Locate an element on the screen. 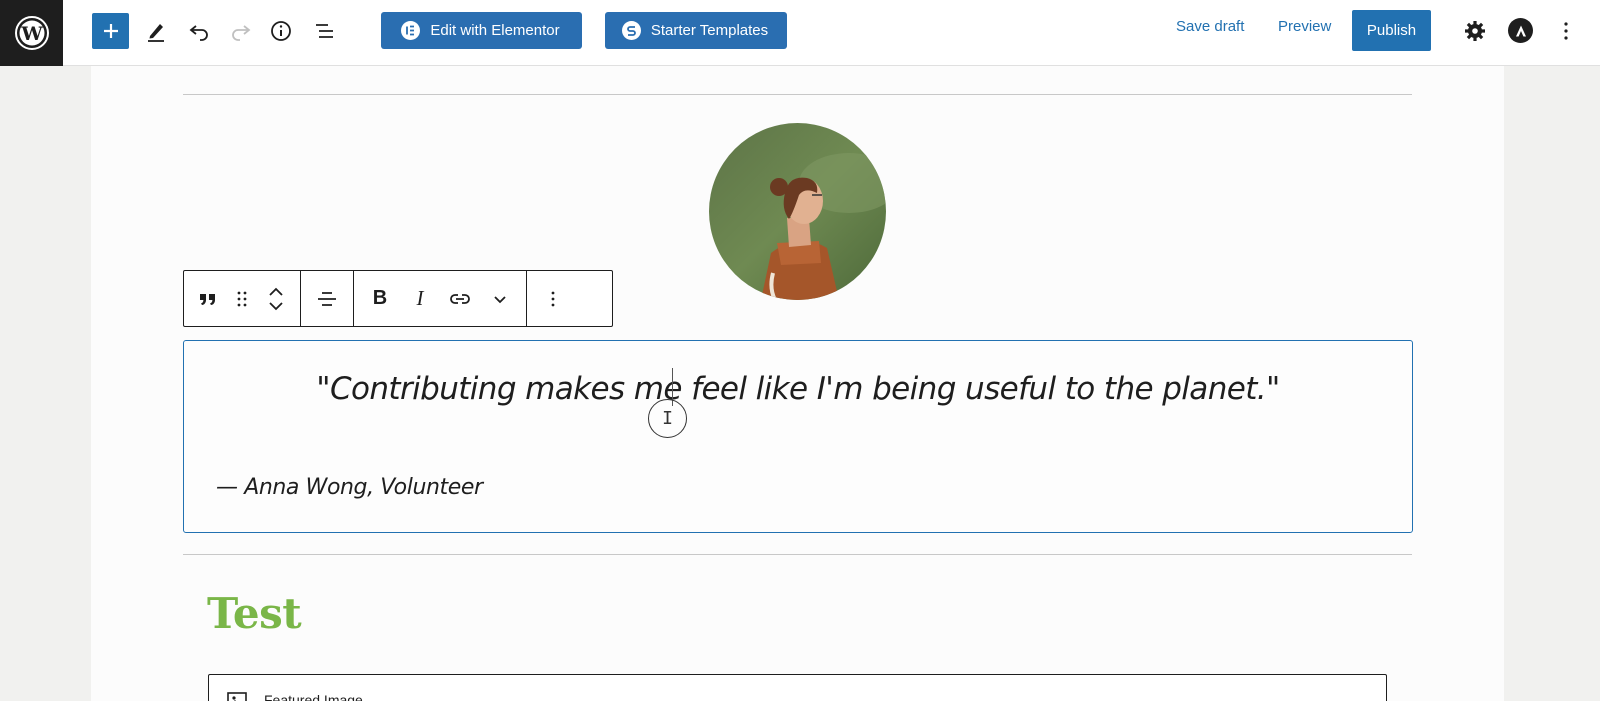 The height and width of the screenshot is (701, 1600). astra-settings-button is located at coordinates (1520, 30).